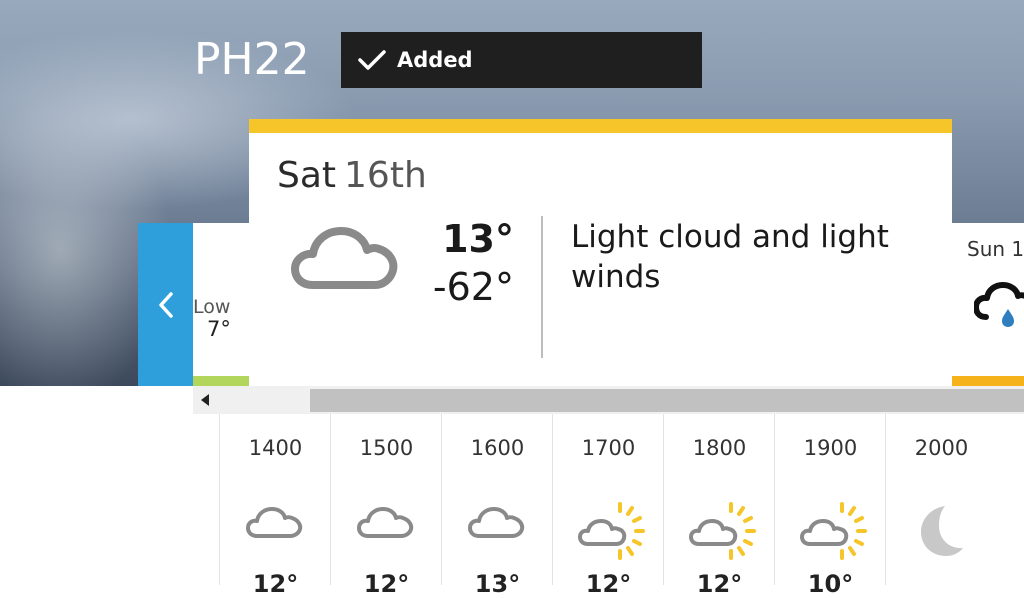 The height and width of the screenshot is (598, 1024). I want to click on hour-time: 1400, so click(275, 448).